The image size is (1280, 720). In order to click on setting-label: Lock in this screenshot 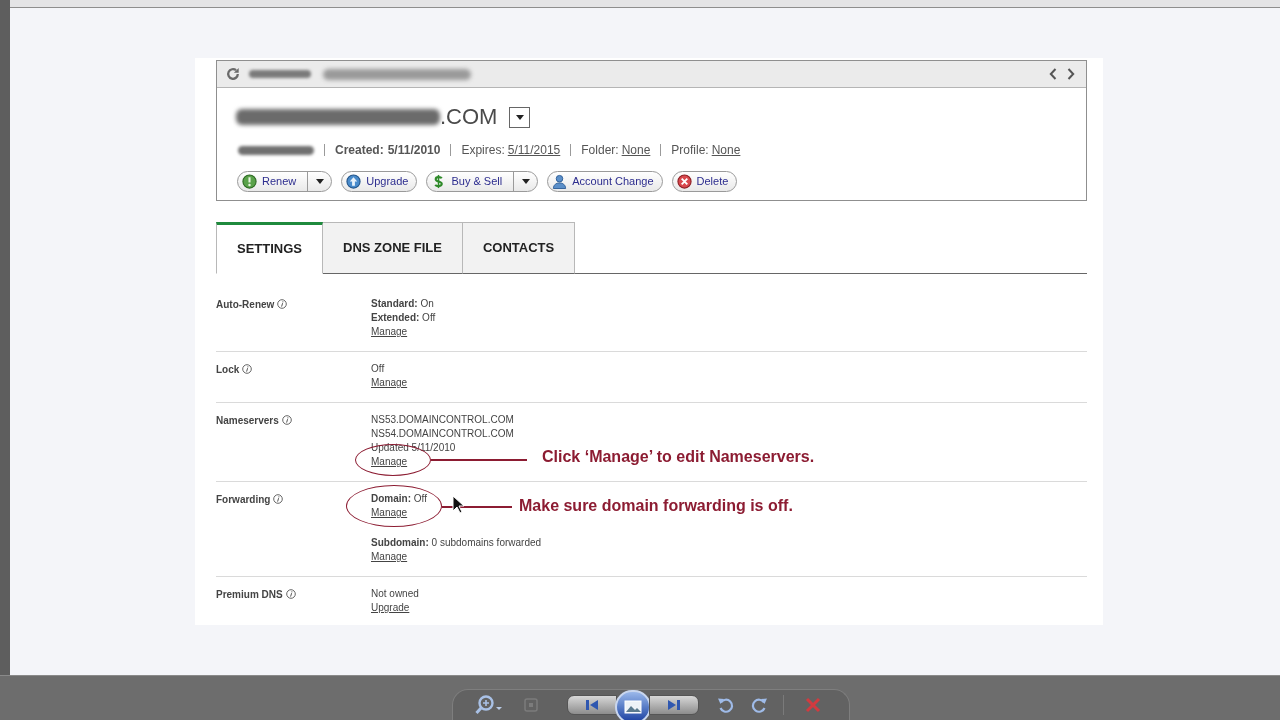, I will do `click(228, 369)`.